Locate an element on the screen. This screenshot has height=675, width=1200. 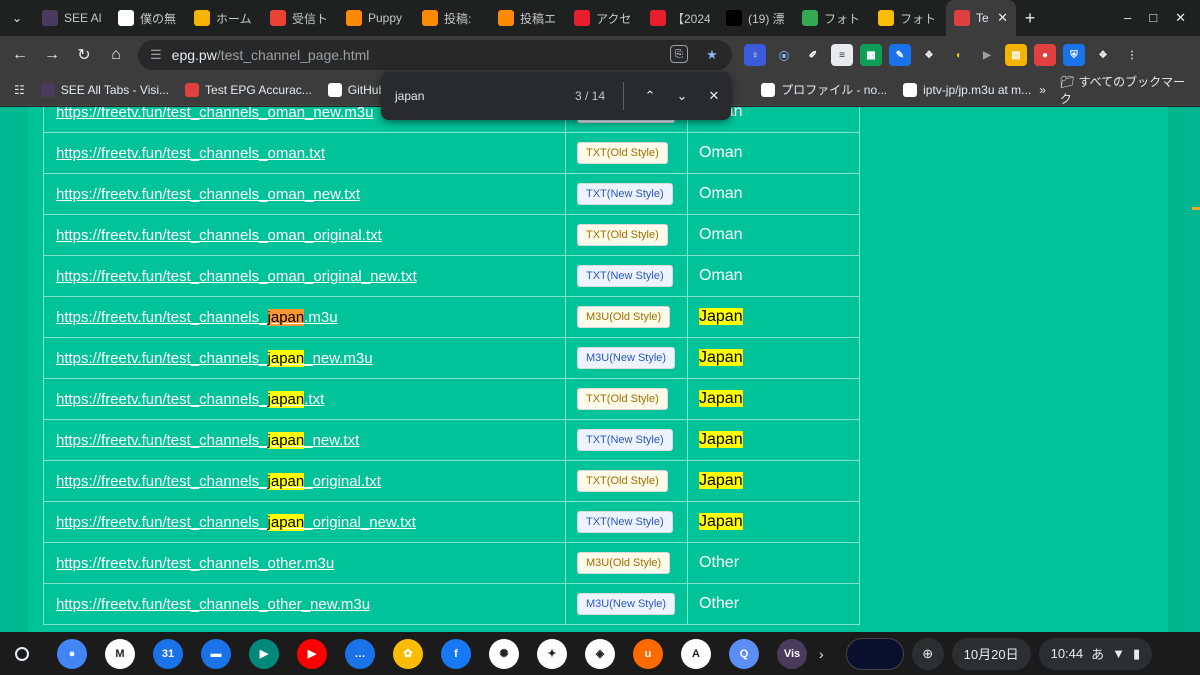
reload-icon: ↻ is located at coordinates (84, 55).